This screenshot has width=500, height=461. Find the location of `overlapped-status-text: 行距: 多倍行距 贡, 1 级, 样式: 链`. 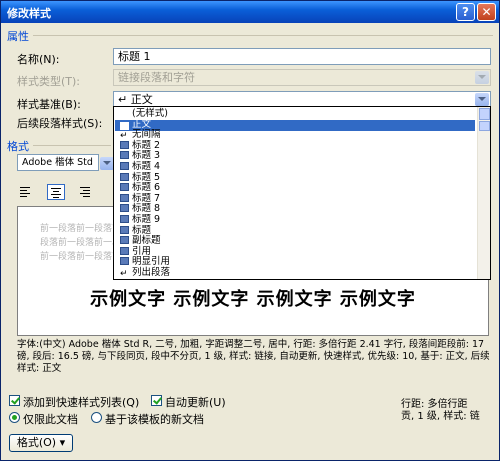

overlapped-status-text: 行距: 多倍行距 贡, 1 级, 样式: 链 is located at coordinates (440, 411).